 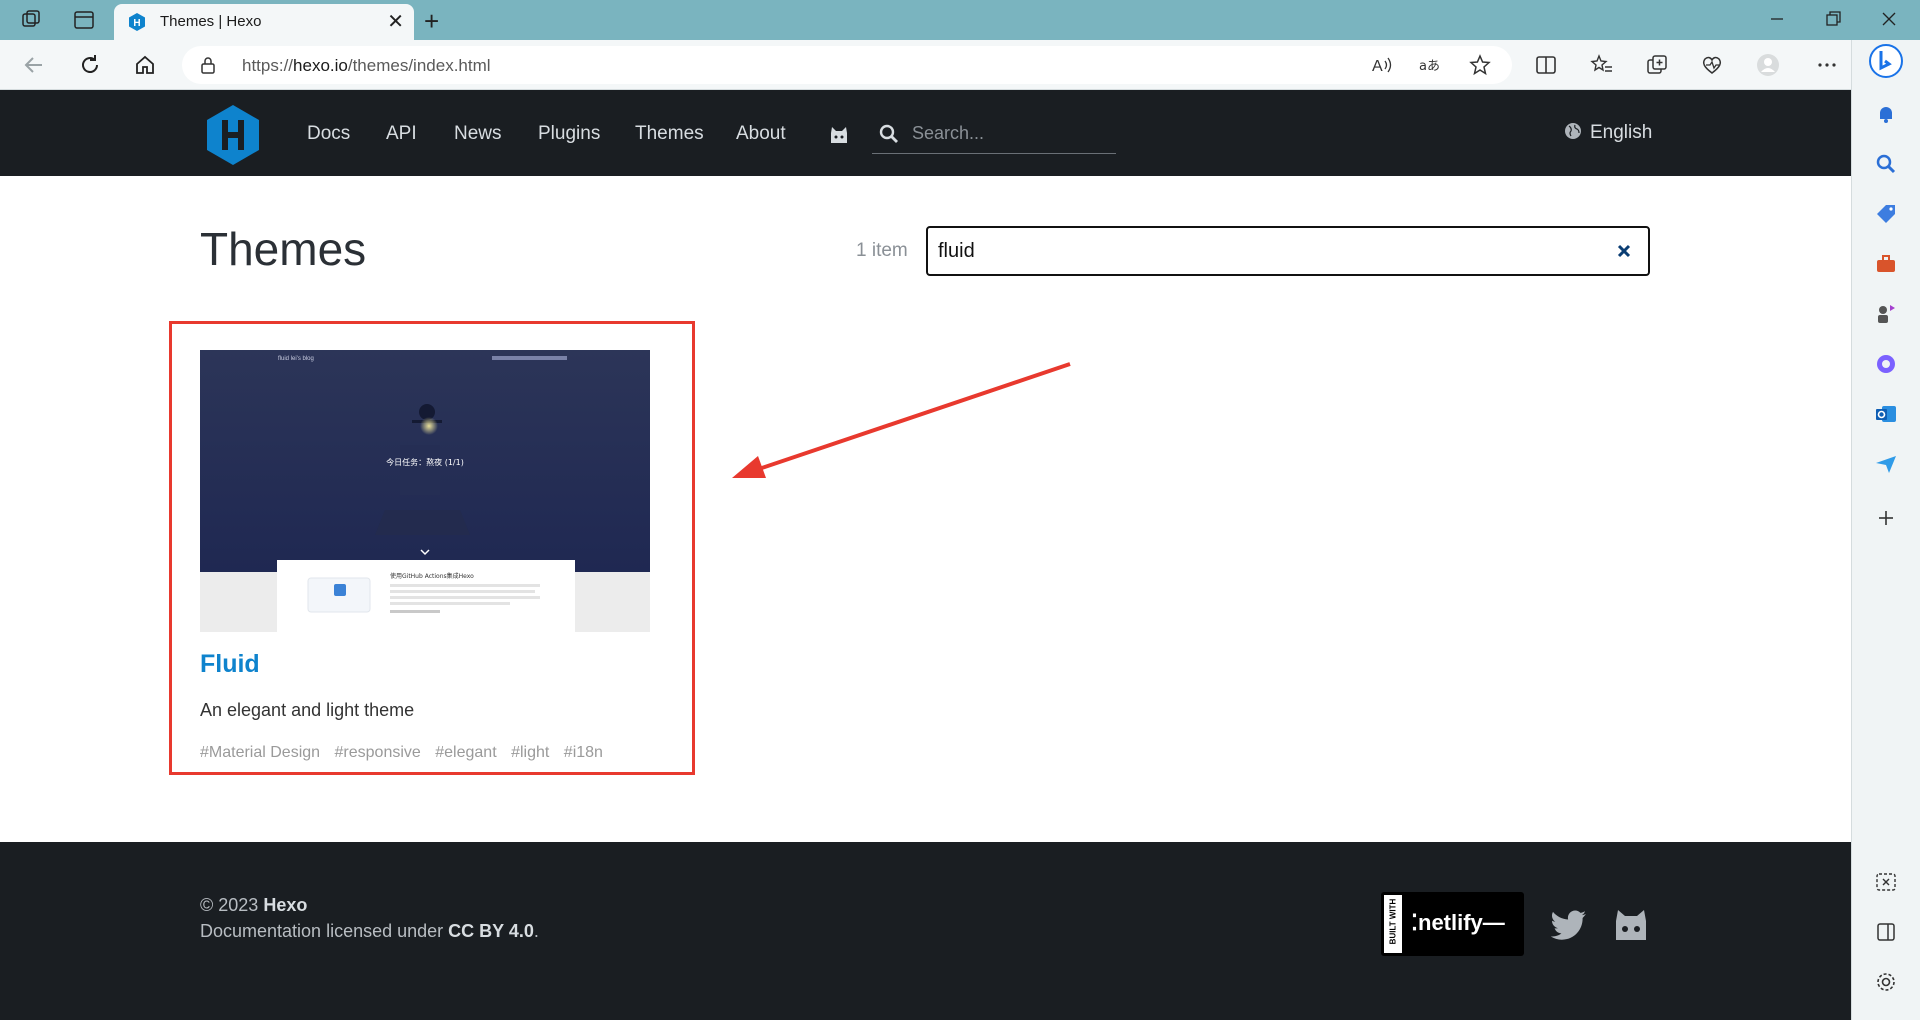 I want to click on browser-essentials-icon, so click(x=1712, y=65).